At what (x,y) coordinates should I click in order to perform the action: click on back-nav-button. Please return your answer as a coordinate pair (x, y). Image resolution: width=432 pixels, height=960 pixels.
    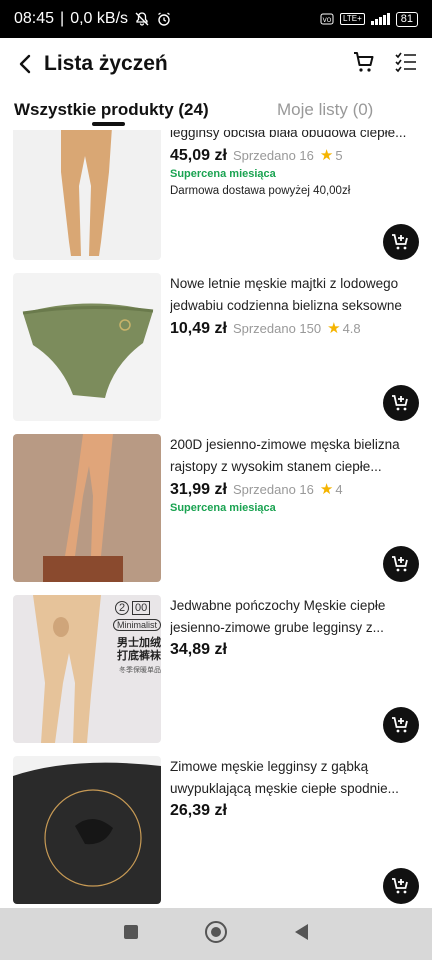
    Looking at the image, I should click on (301, 934).